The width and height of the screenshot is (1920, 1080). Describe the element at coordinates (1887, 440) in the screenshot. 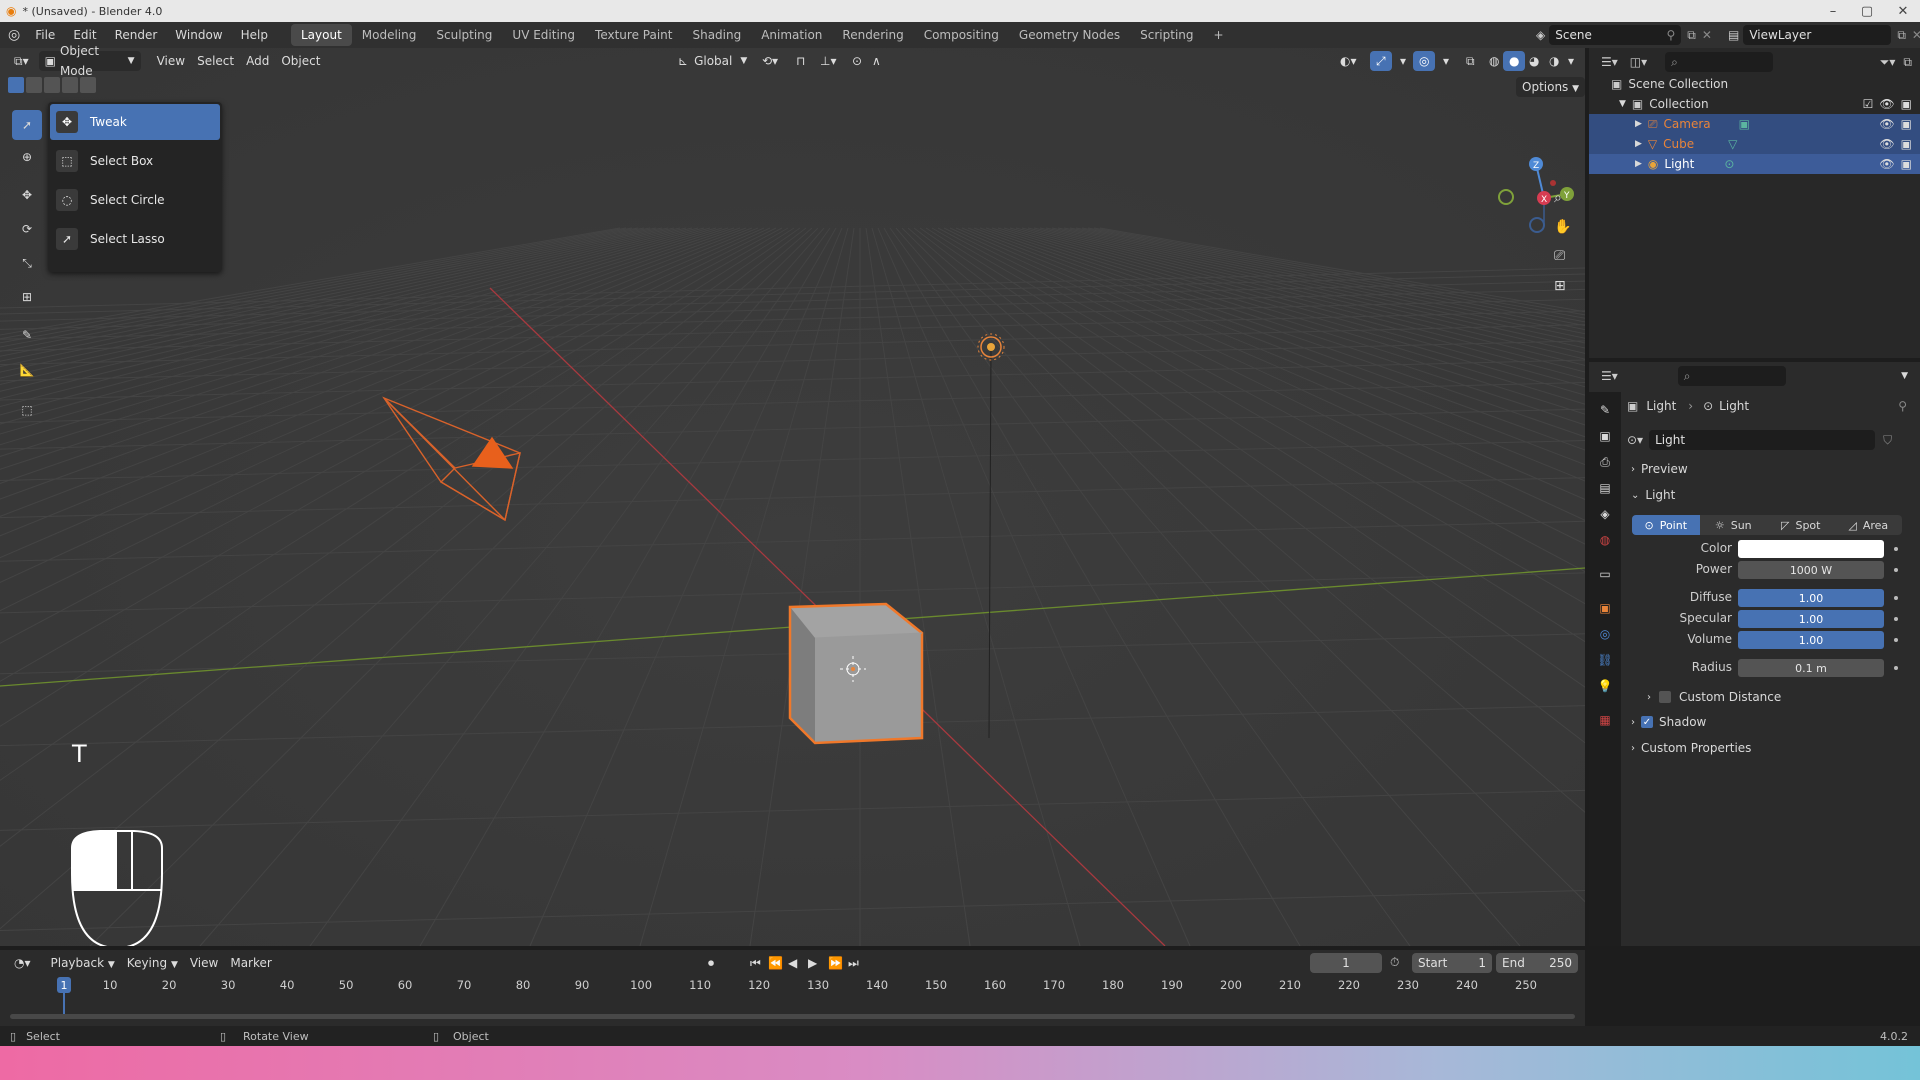

I see `fake-user-shield-icon: ⛉` at that location.